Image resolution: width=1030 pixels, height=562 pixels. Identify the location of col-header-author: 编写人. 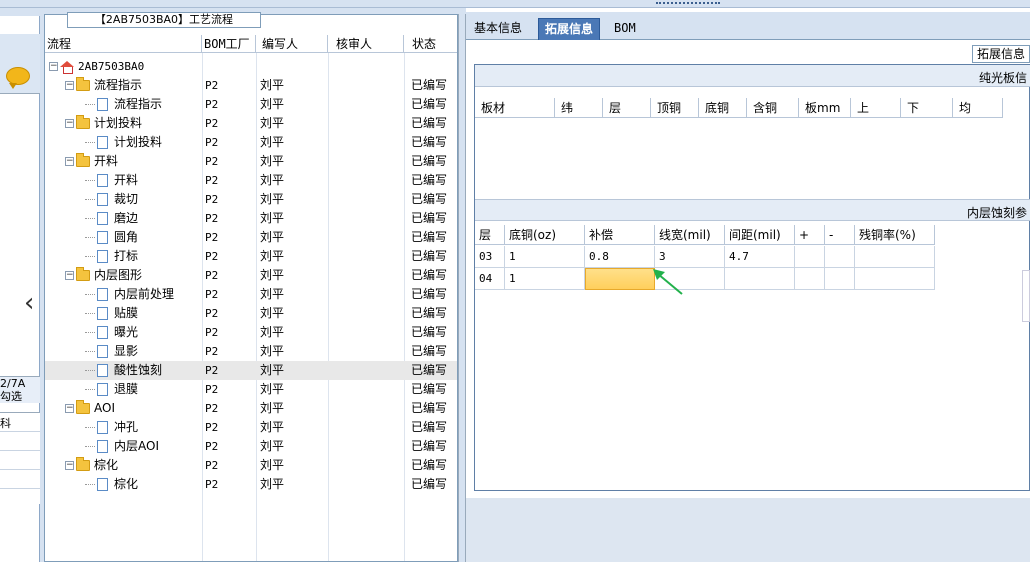
(292, 44).